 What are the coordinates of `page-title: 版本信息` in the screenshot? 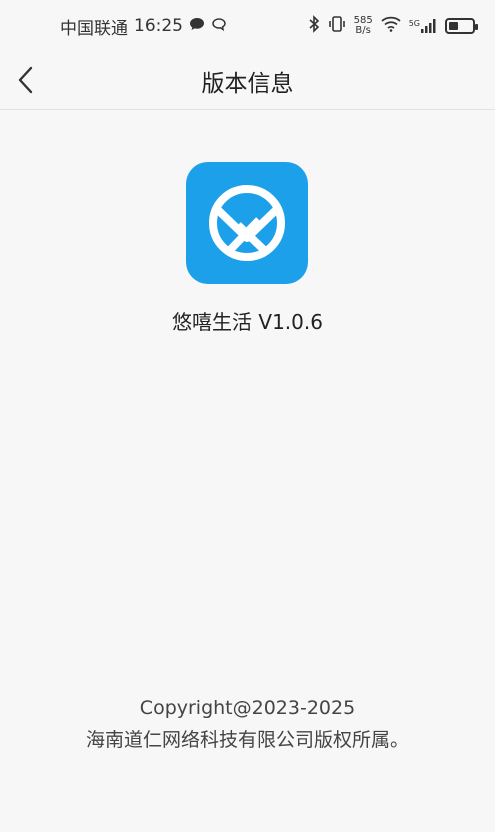 It's located at (247, 83).